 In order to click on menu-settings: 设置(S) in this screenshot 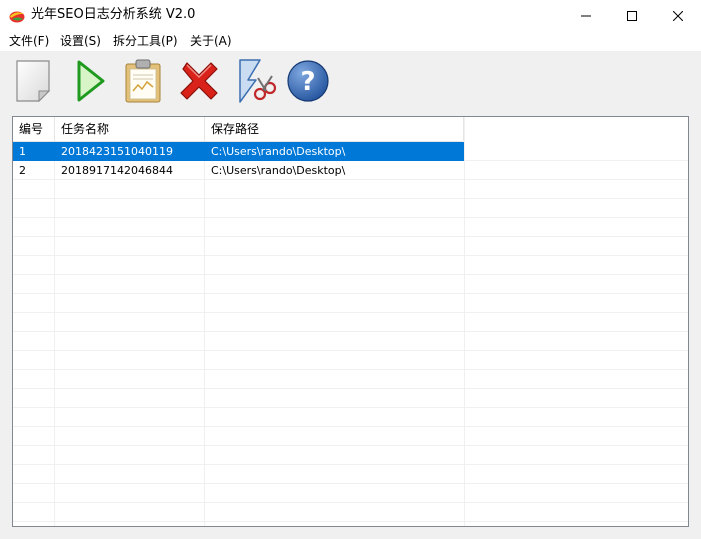, I will do `click(80, 41)`.